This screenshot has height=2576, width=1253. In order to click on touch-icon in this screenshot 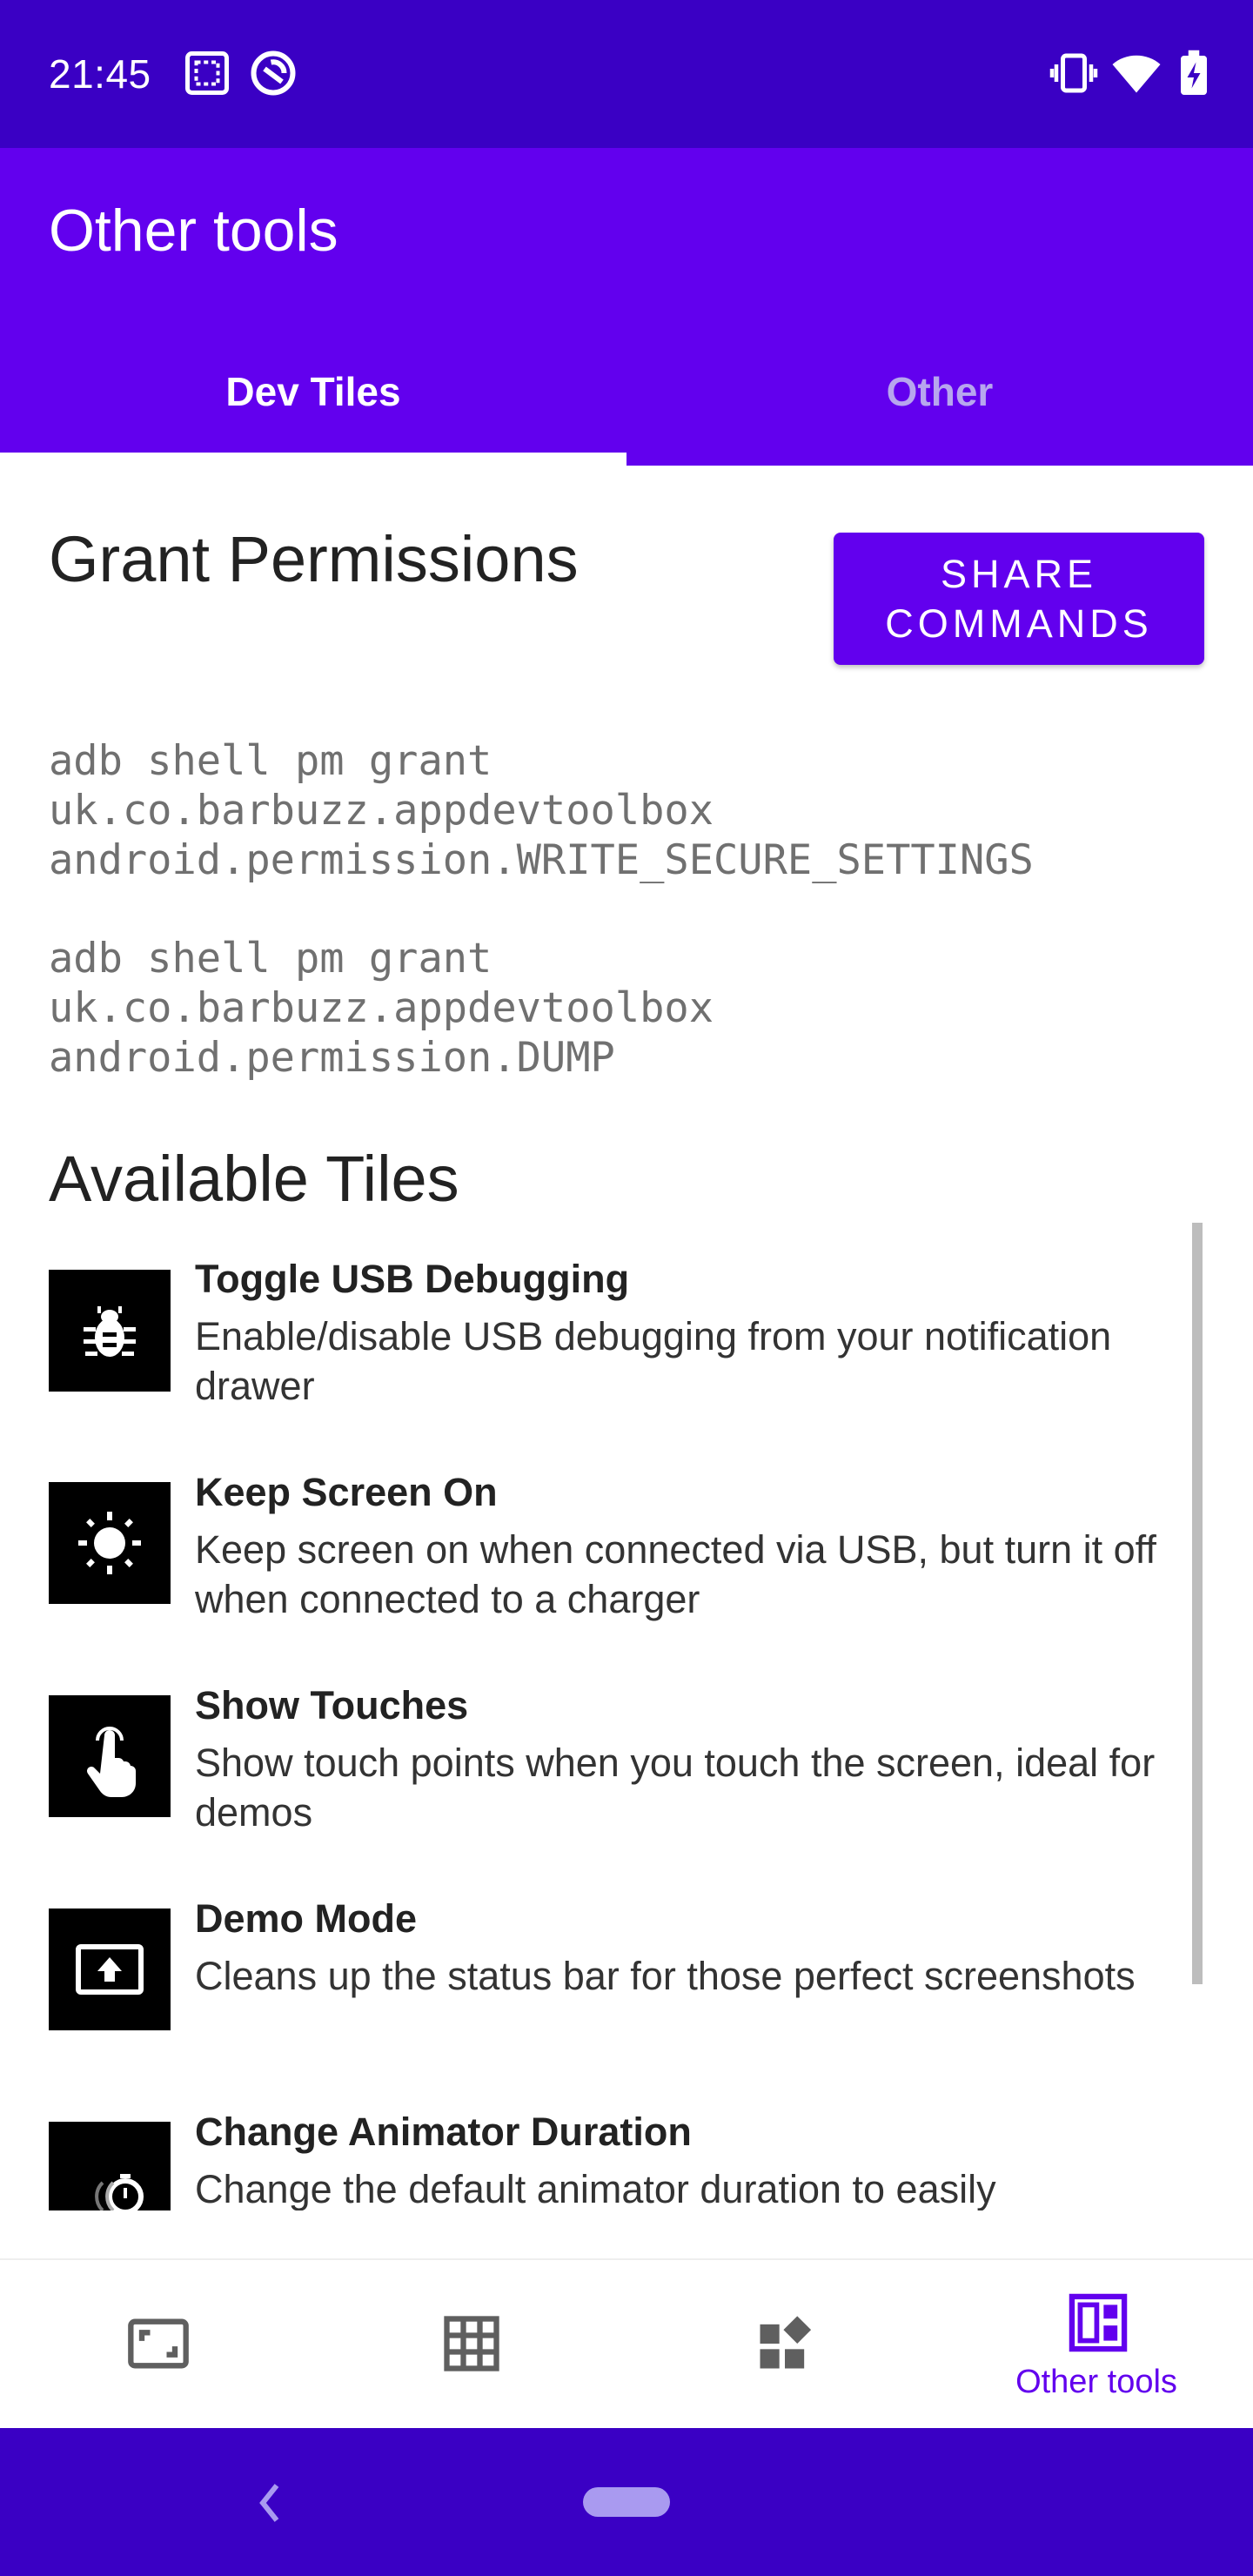, I will do `click(110, 1756)`.